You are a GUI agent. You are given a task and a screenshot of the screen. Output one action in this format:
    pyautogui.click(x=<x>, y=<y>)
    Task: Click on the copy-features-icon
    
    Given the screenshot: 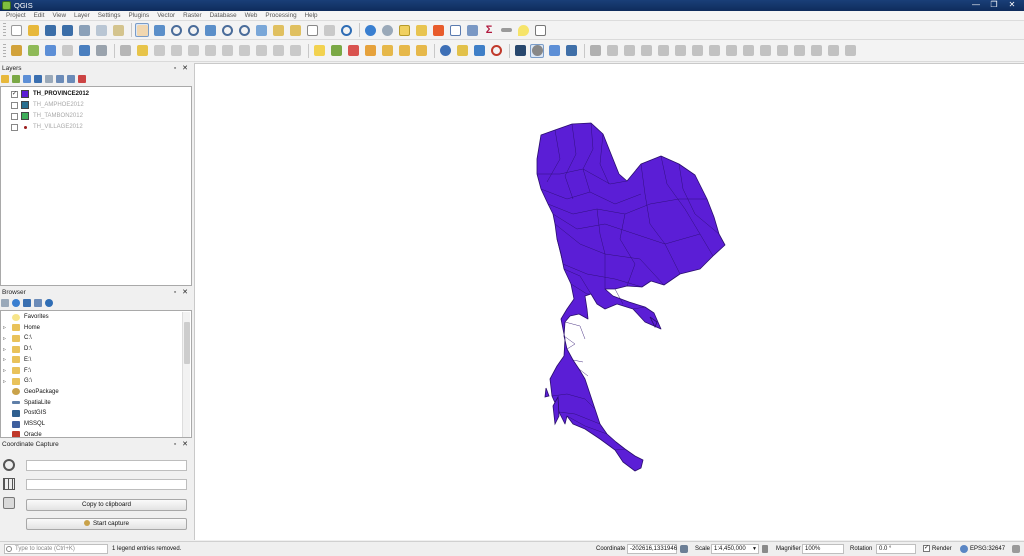 What is the action you would take?
    pyautogui.click(x=244, y=51)
    